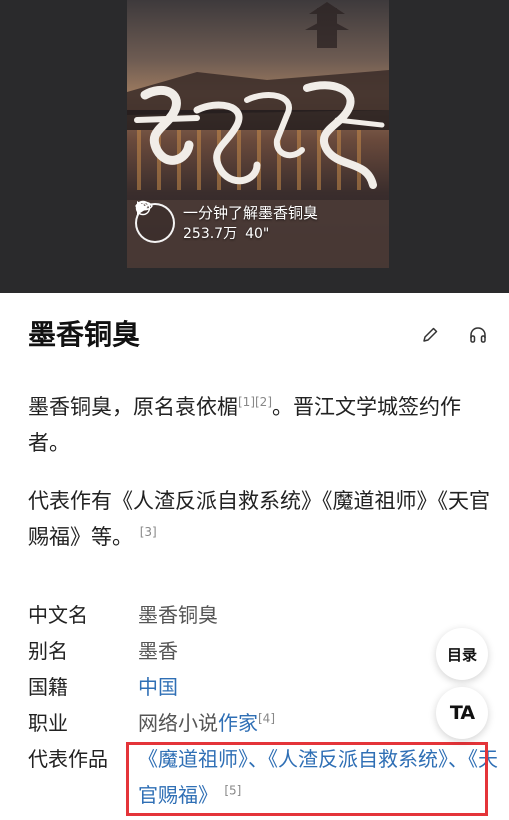 The width and height of the screenshot is (509, 820). I want to click on video-play-row: 一分钟了解墨香铜臭 253.7万 40", so click(226, 223).